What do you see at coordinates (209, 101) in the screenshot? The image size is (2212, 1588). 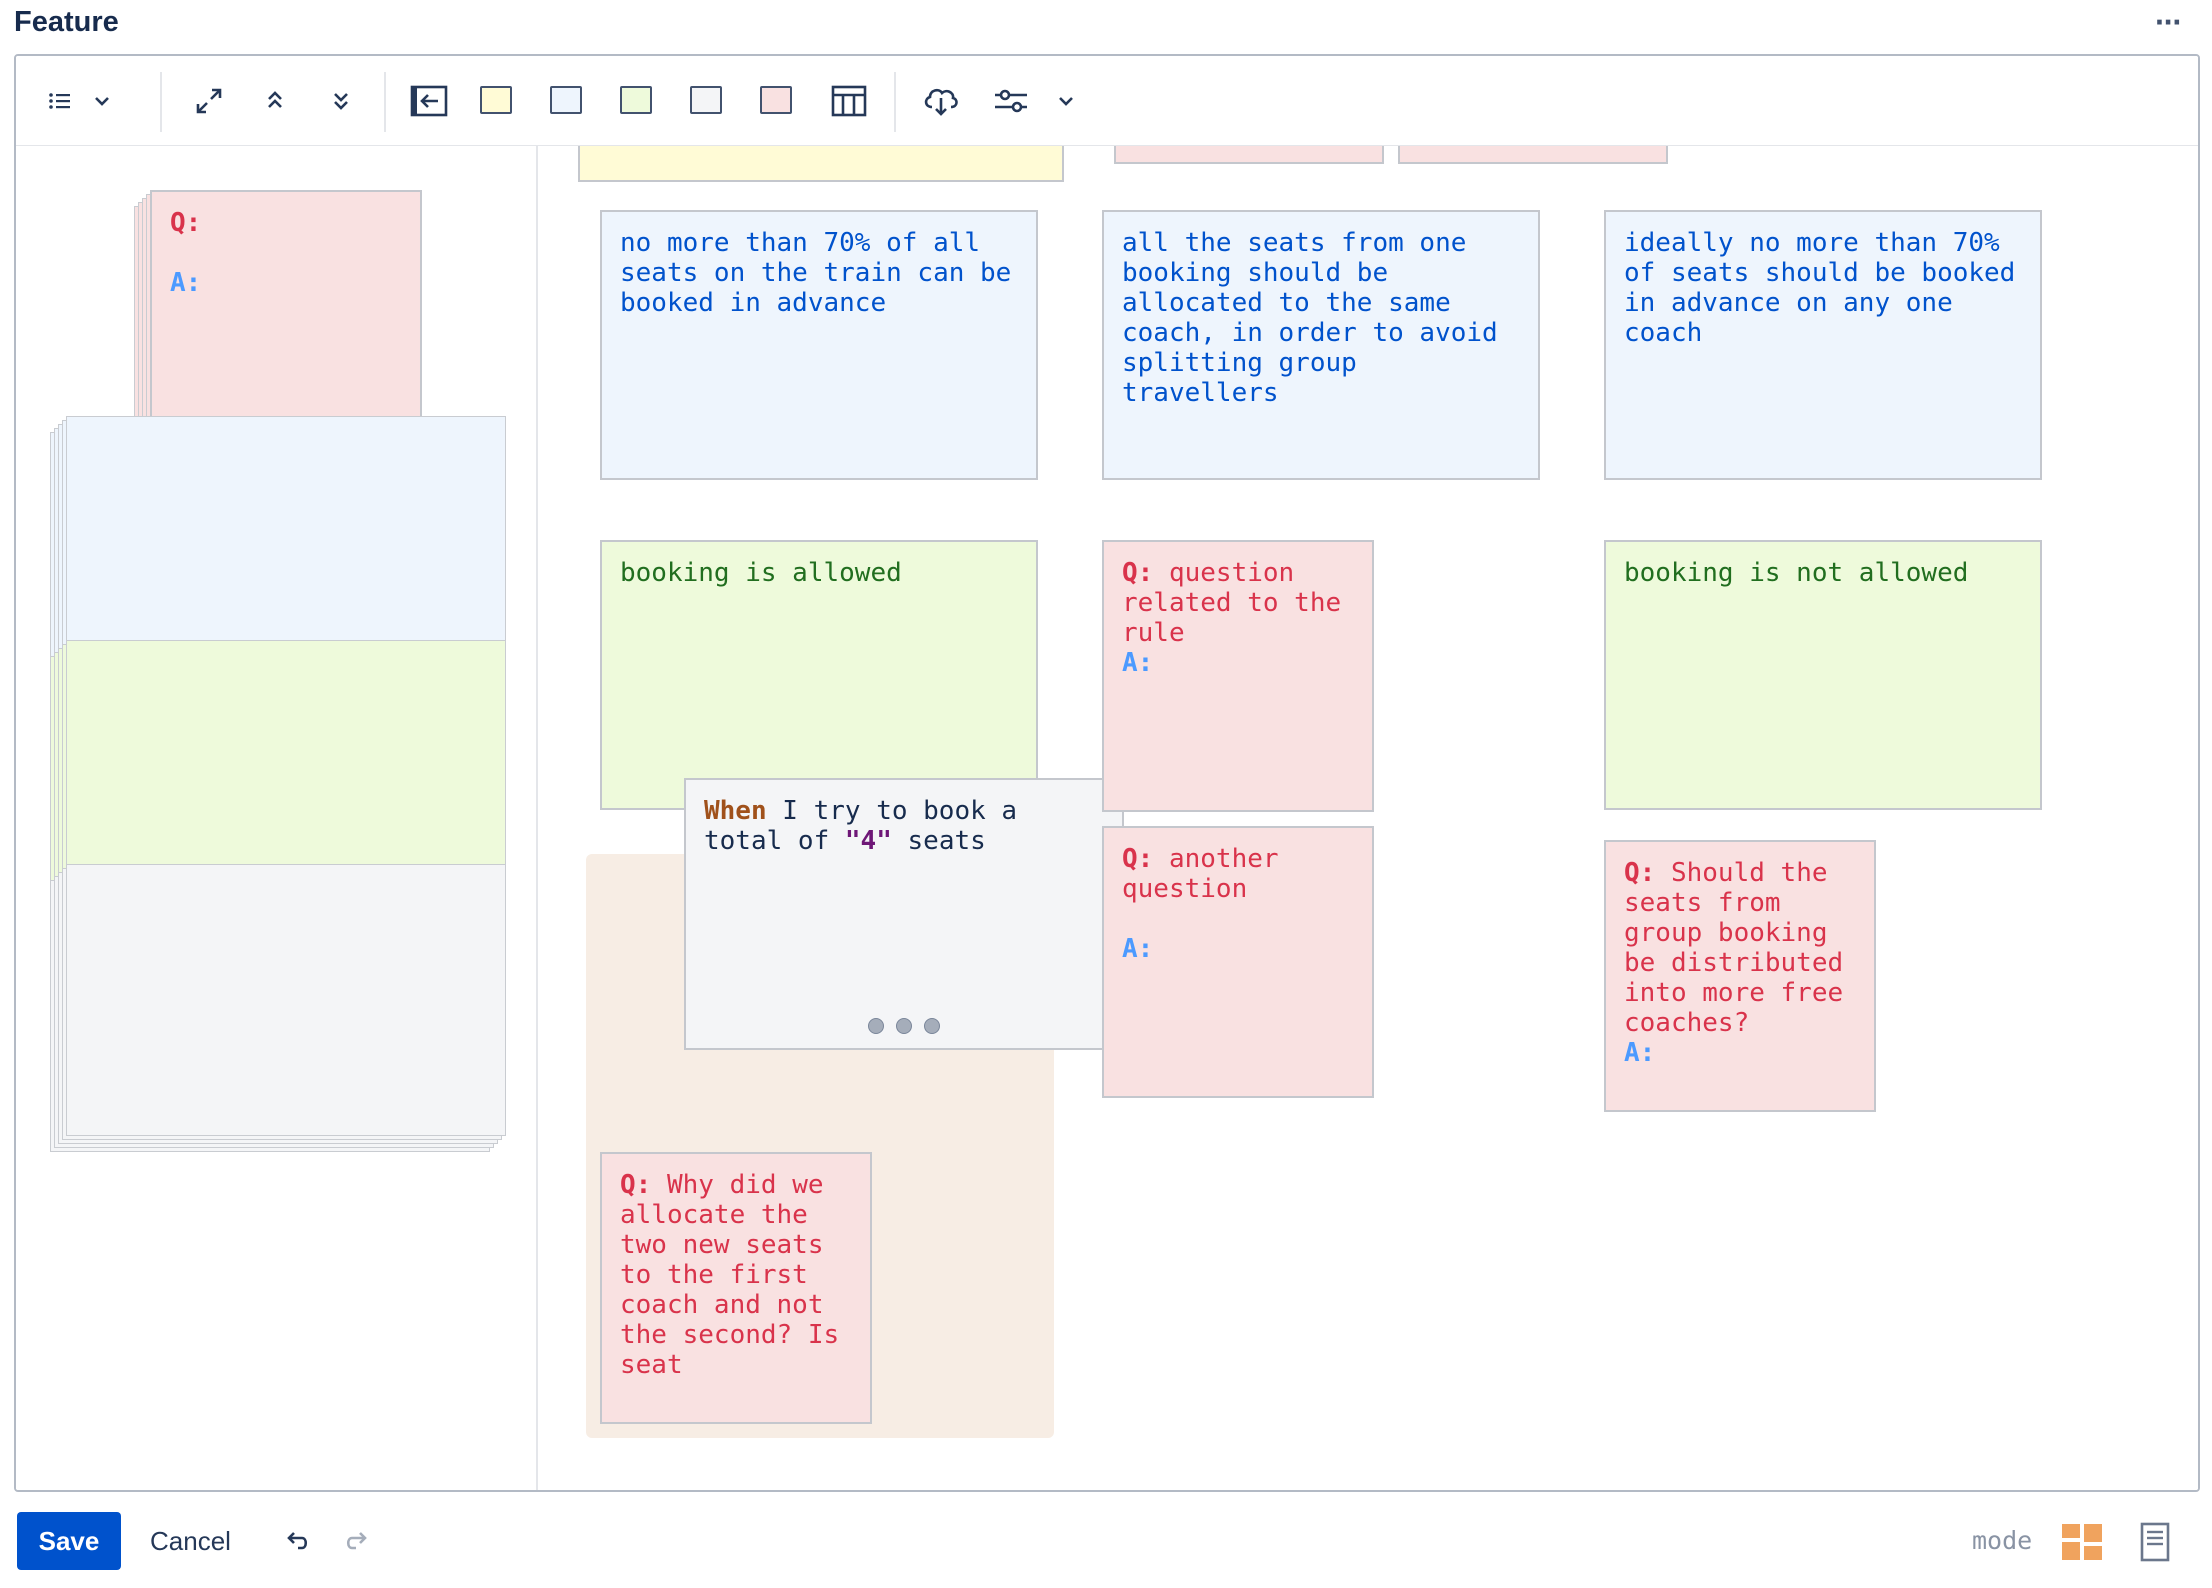 I see `expand-icon` at bounding box center [209, 101].